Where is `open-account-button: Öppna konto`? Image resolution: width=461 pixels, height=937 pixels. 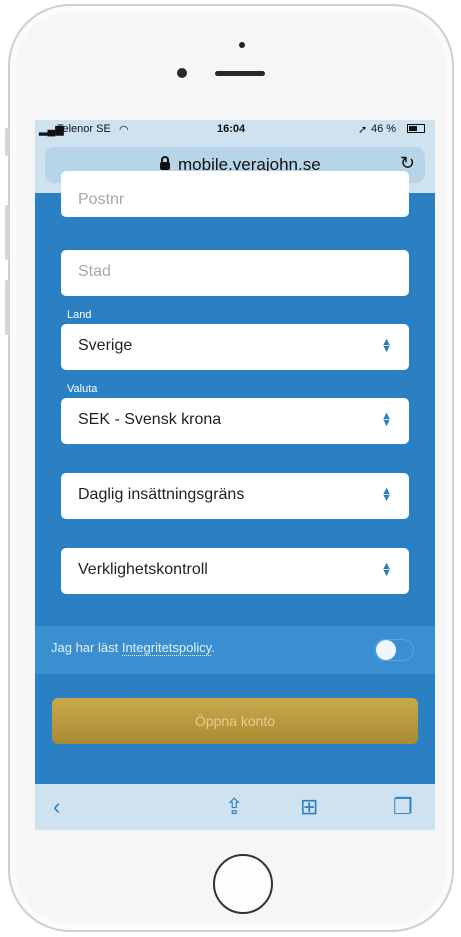
open-account-button: Öppna konto is located at coordinates (235, 721).